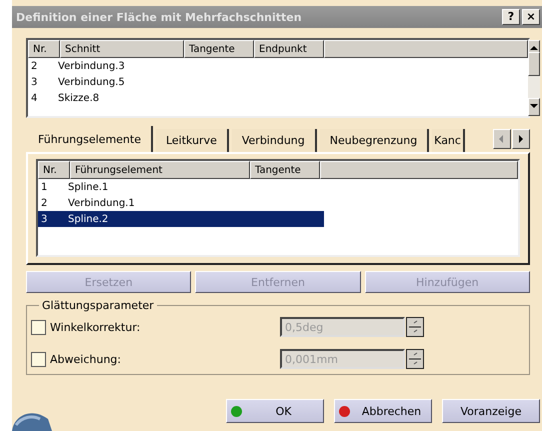  What do you see at coordinates (181, 203) in the screenshot?
I see `list-row: 2 Verbindung.1` at bounding box center [181, 203].